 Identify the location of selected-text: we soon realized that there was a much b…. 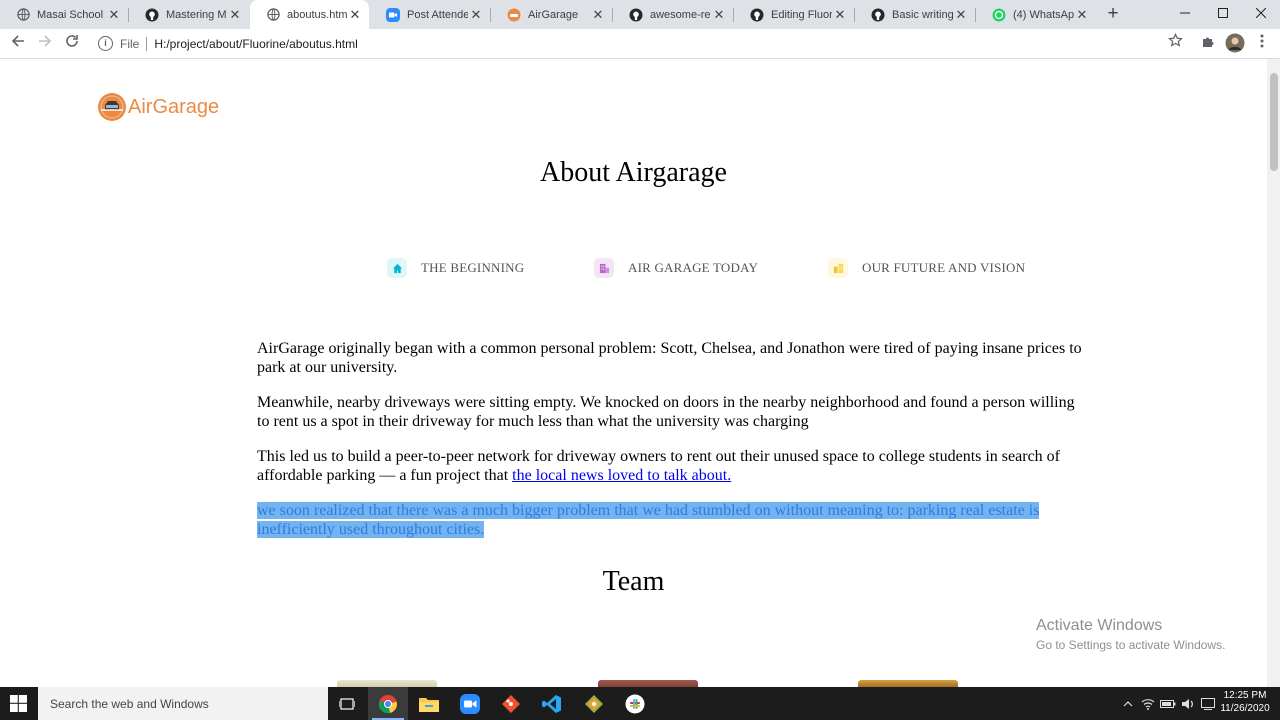
(648, 520).